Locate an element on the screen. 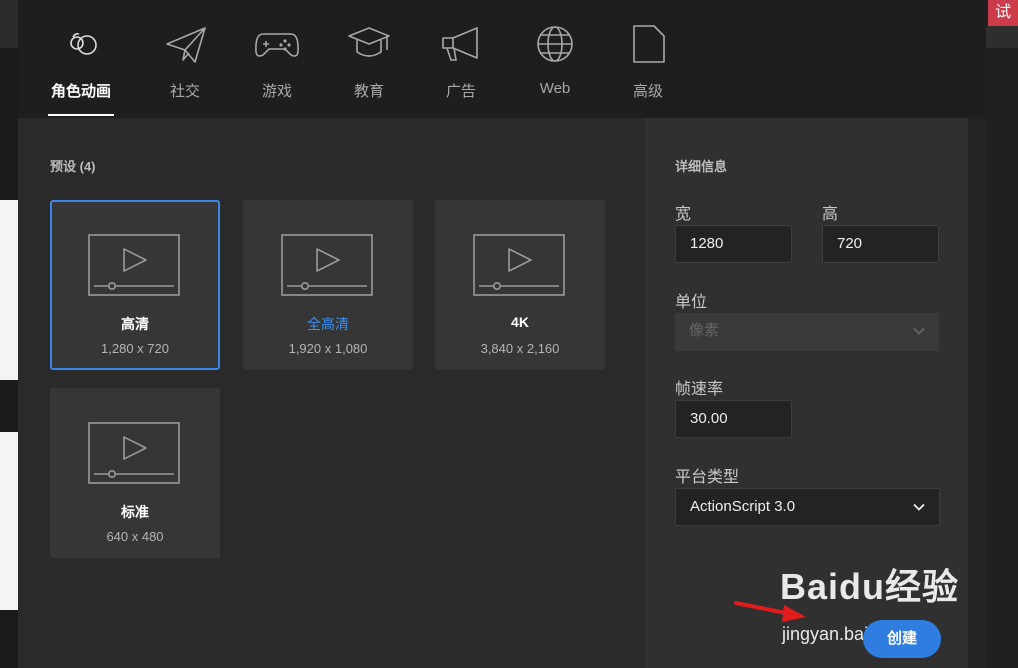 This screenshot has height=668, width=1018. preset-card-hd: 高清 1,280 x 720 is located at coordinates (135, 285).